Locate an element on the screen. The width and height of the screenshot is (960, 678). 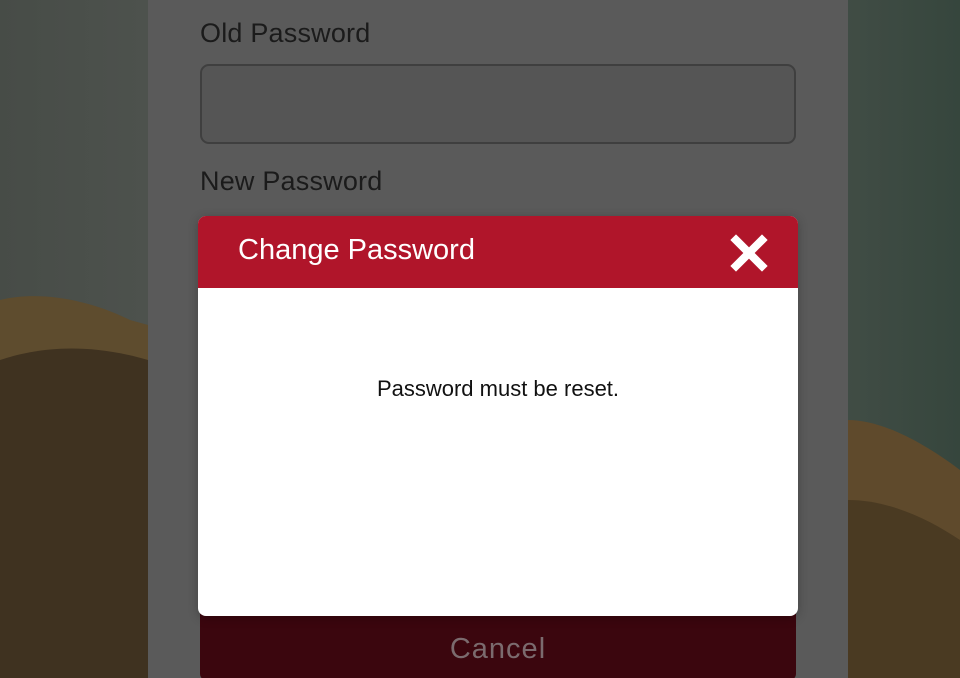
dialog-title: Change Password is located at coordinates (356, 250).